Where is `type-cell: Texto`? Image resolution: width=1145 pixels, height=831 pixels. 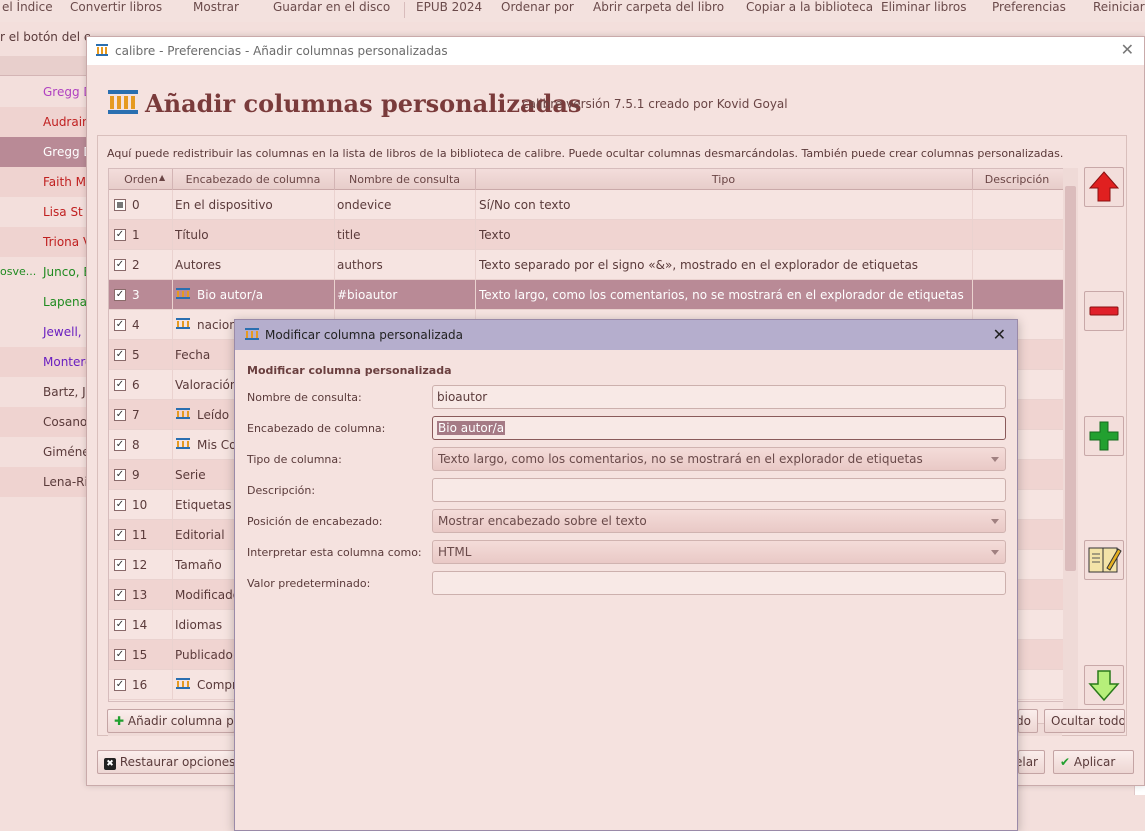 type-cell: Texto is located at coordinates (495, 235).